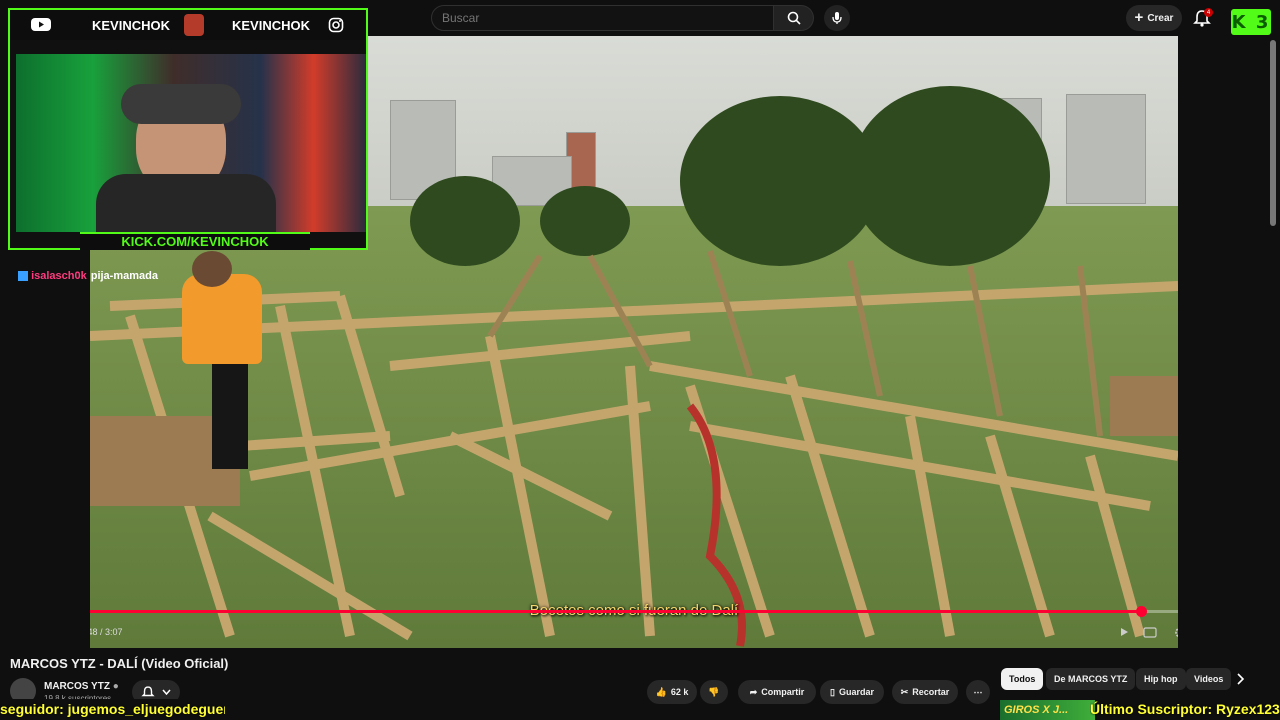  I want to click on scrollbar-thumb, so click(1273, 133).